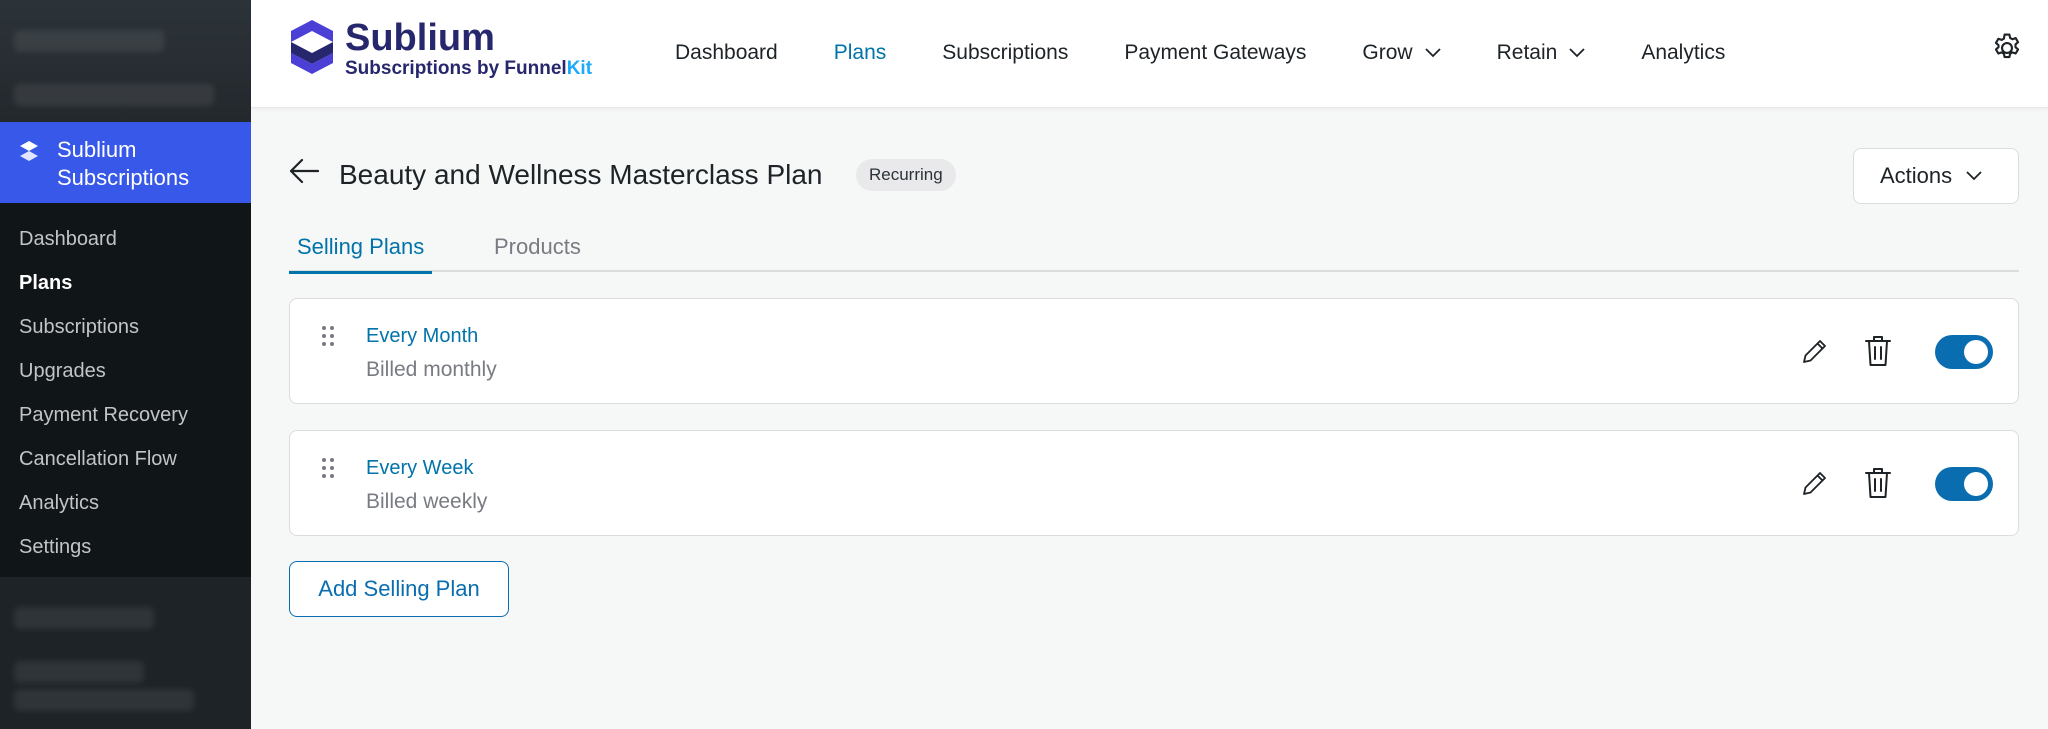  I want to click on actions-button: Actions, so click(1936, 176).